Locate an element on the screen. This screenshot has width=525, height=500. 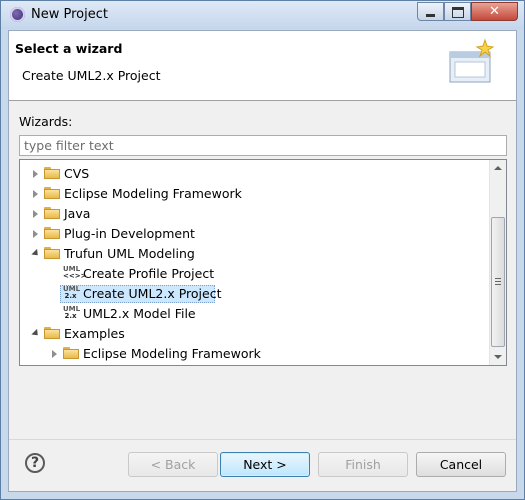
finish-button: Finish is located at coordinates (363, 464).